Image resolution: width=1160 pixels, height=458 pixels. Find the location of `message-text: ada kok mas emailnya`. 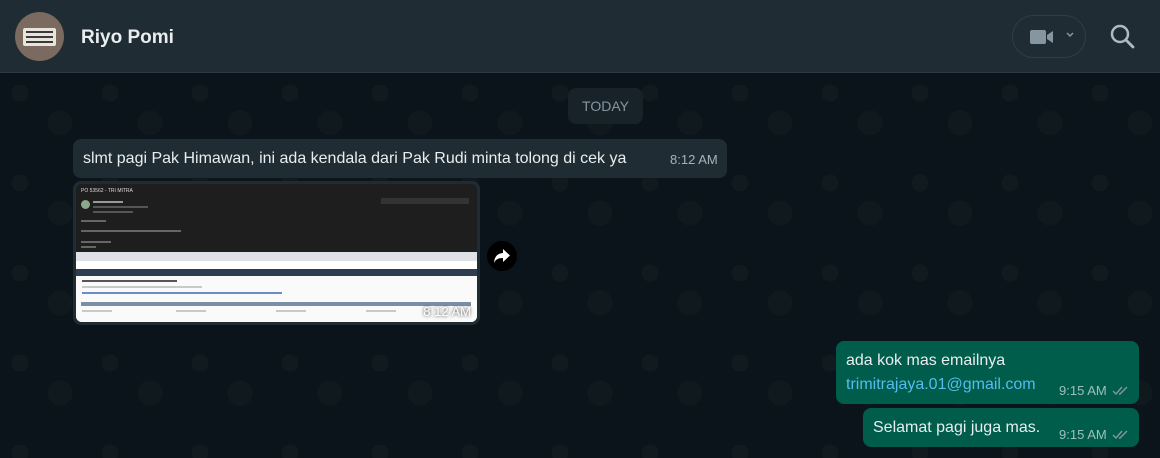

message-text: ada kok mas emailnya is located at coordinates (926, 360).